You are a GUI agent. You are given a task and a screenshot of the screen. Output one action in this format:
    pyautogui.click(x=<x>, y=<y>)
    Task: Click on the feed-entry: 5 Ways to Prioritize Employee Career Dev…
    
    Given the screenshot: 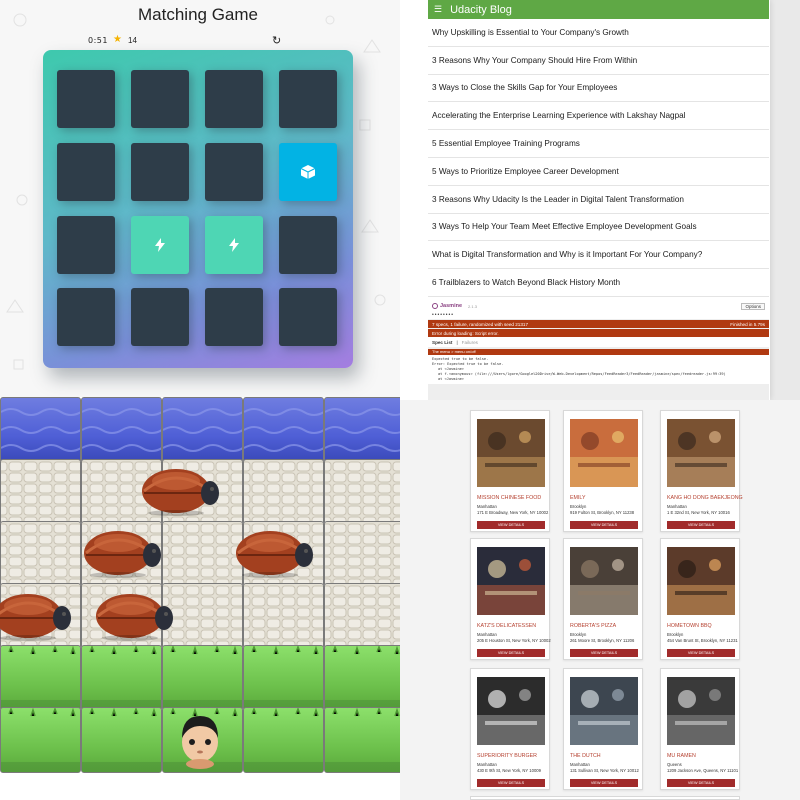 What is the action you would take?
    pyautogui.click(x=598, y=172)
    